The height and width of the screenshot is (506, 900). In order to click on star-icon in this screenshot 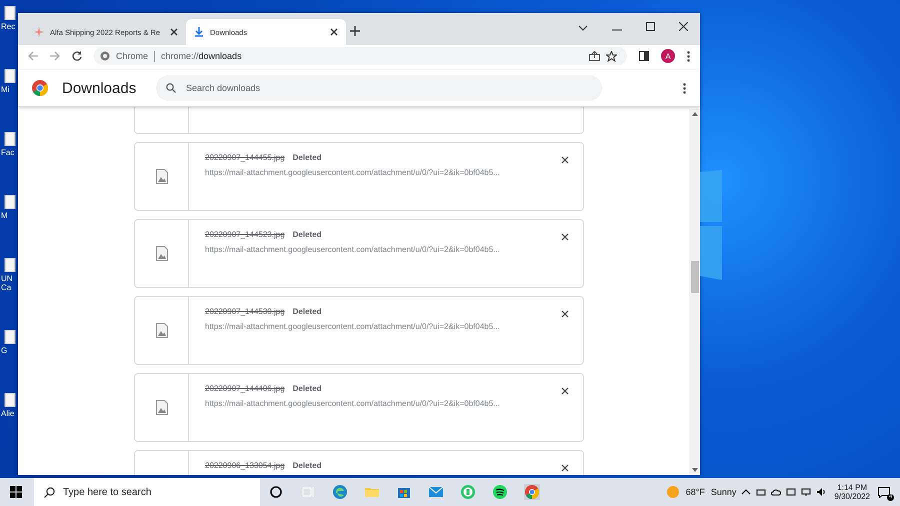, I will do `click(611, 56)`.